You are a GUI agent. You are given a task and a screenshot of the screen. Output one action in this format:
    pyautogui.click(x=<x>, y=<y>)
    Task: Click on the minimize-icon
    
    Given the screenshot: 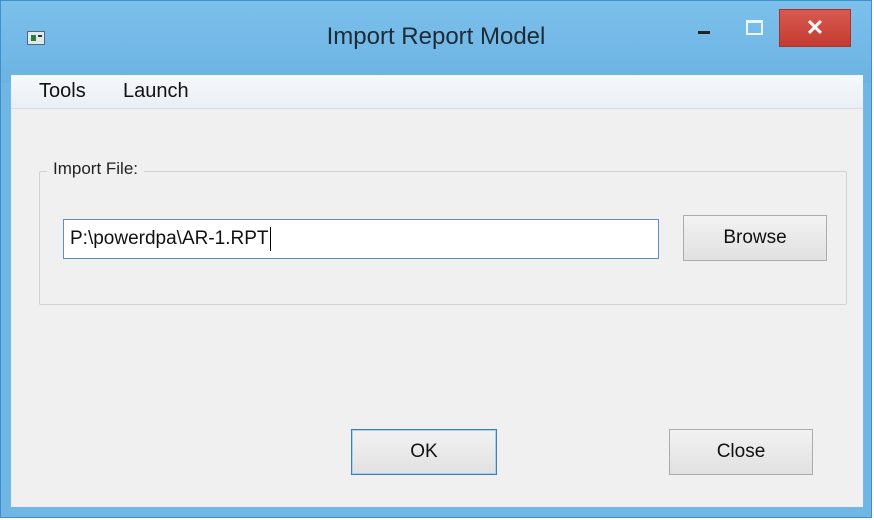 What is the action you would take?
    pyautogui.click(x=704, y=32)
    